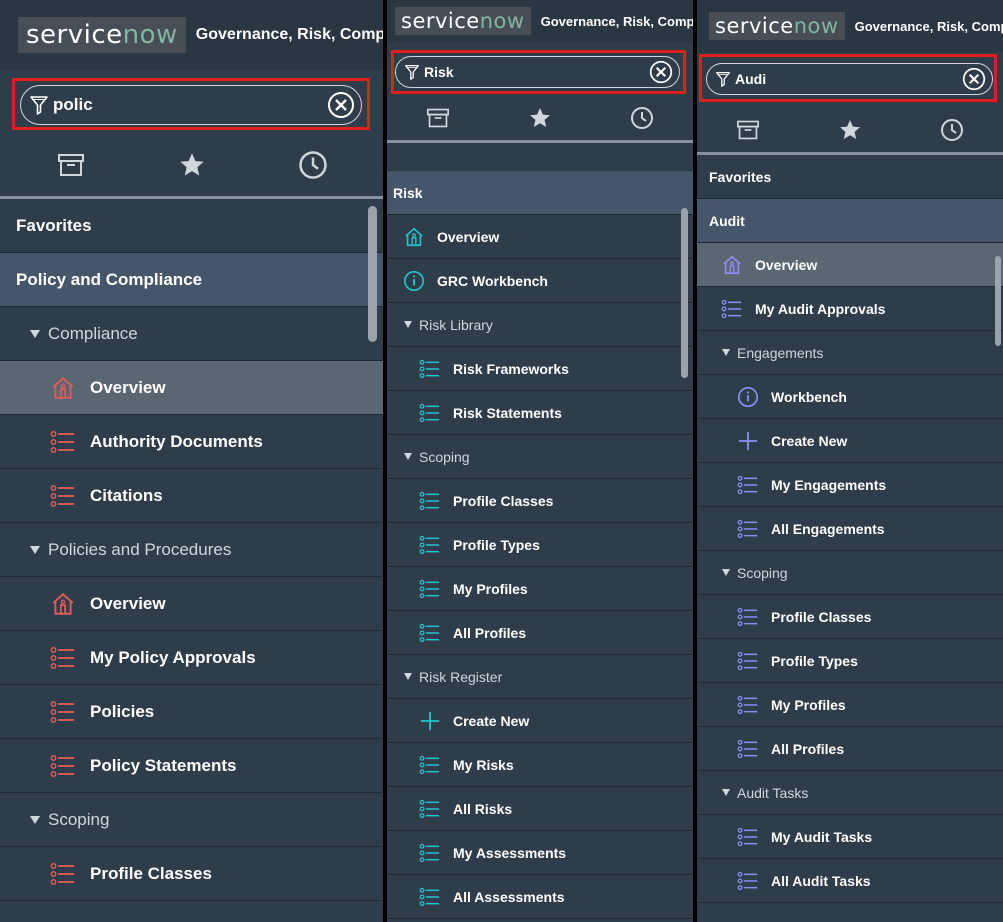 The image size is (1003, 922). What do you see at coordinates (502, 21) in the screenshot?
I see `logo-now-text: now` at bounding box center [502, 21].